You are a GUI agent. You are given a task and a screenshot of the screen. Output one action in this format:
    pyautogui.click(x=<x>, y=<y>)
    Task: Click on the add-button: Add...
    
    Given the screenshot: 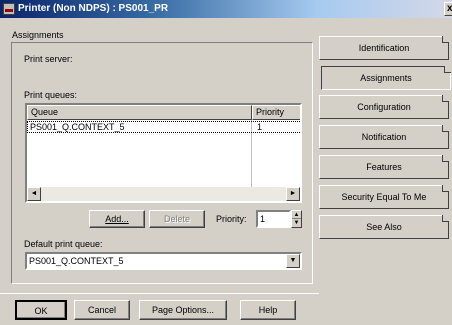 What is the action you would take?
    pyautogui.click(x=117, y=219)
    